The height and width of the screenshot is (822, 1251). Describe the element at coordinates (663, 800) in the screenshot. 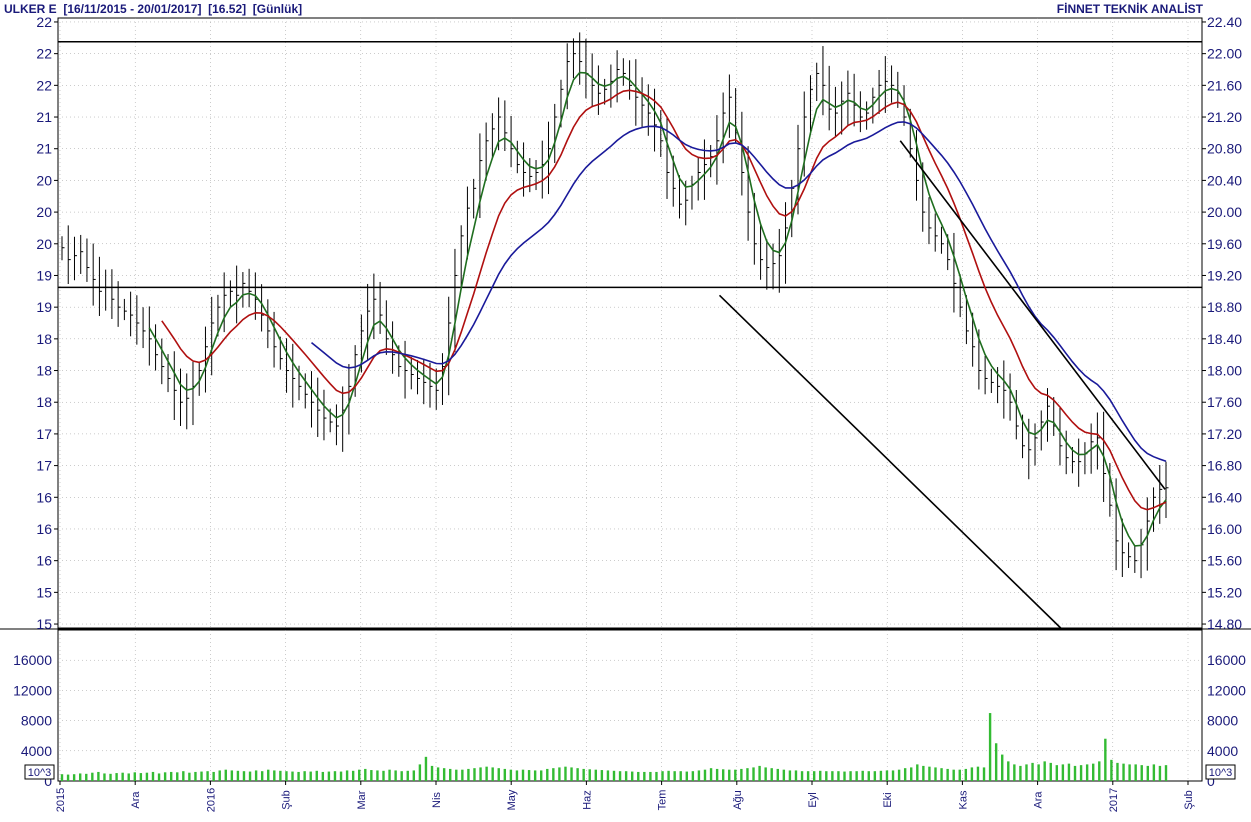

I see `time-tick-label: Tem` at that location.